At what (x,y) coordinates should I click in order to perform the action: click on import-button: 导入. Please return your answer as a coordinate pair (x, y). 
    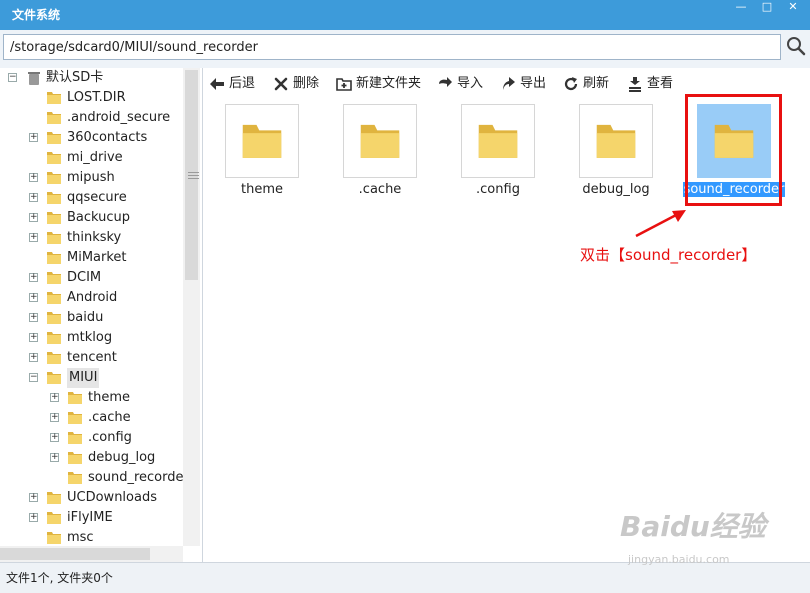
    Looking at the image, I should click on (461, 84).